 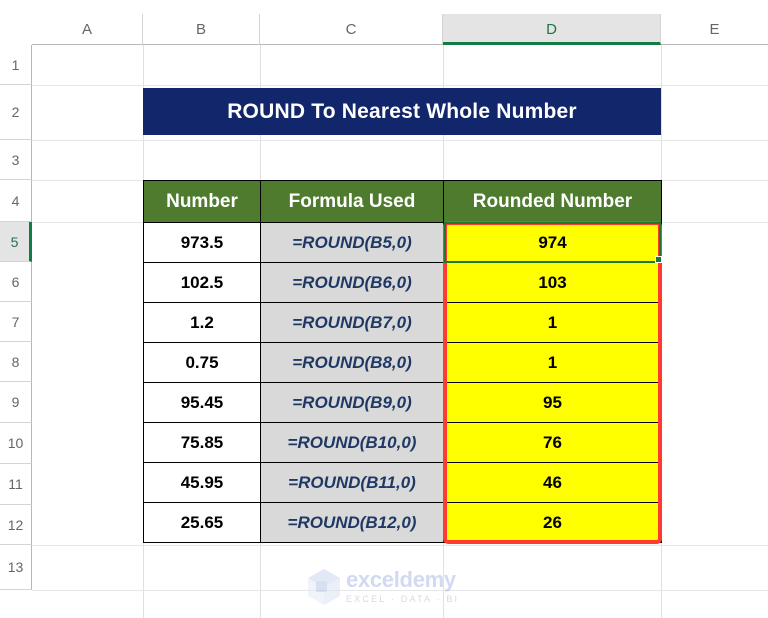 I want to click on row-header-5: 5, so click(x=16, y=242).